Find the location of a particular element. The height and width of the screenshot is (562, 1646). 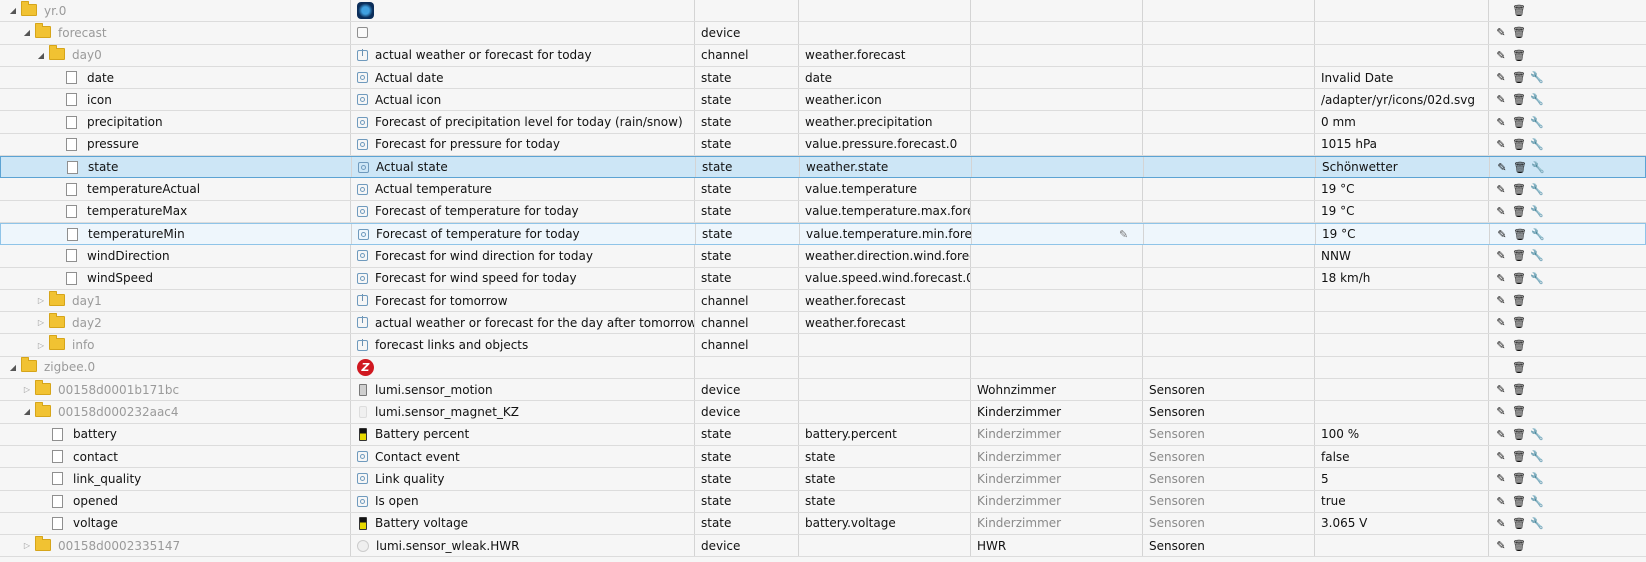

inline-edit-icon: ✎ is located at coordinates (1123, 234).